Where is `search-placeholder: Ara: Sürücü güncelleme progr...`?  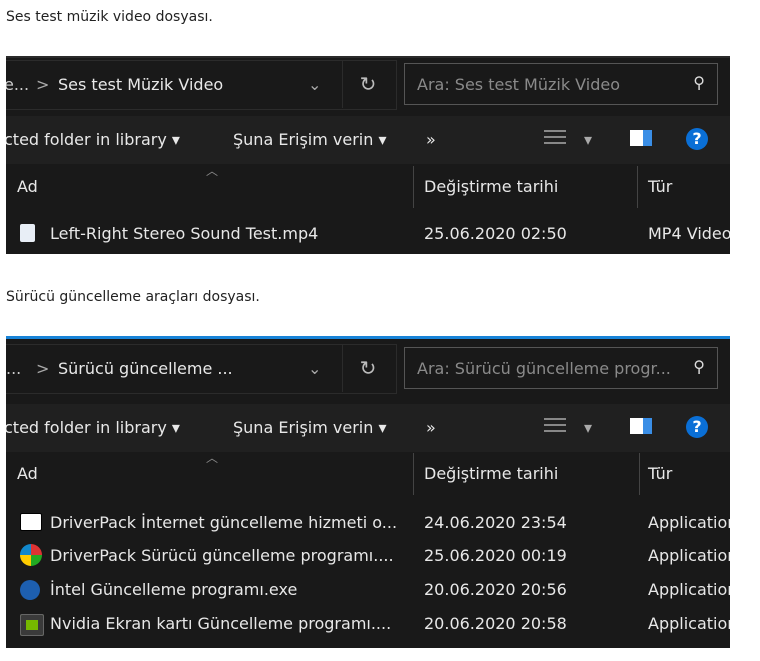
search-placeholder: Ara: Sürücü güncelleme progr... is located at coordinates (544, 368).